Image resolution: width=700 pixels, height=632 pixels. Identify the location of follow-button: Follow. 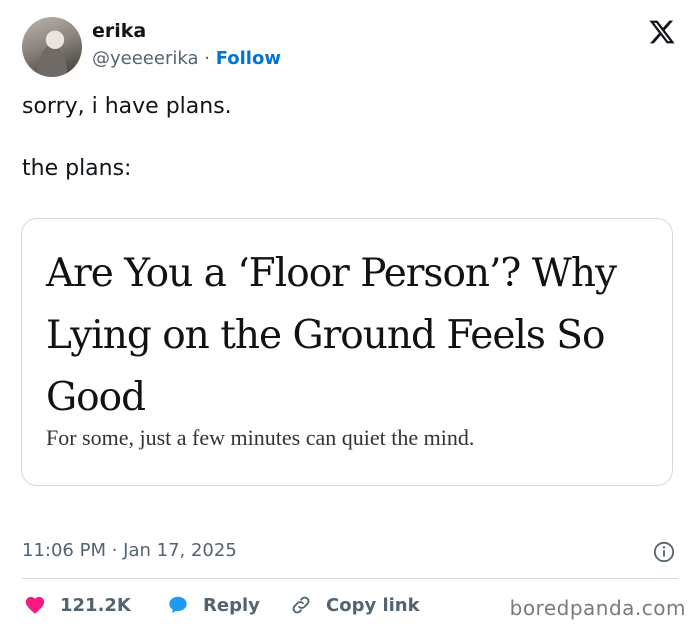
(248, 58).